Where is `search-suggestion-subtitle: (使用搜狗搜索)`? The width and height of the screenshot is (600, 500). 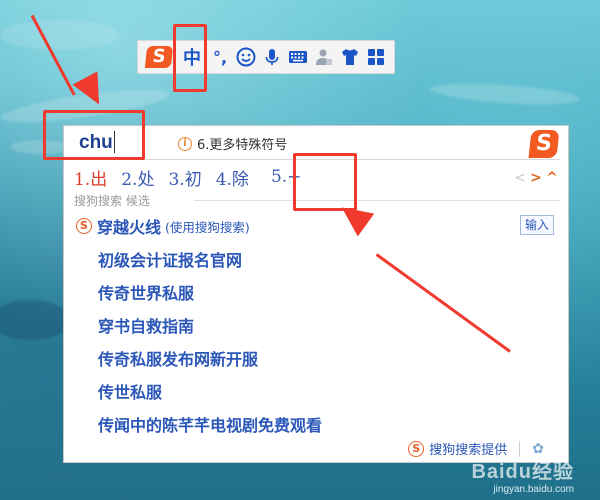
search-suggestion-subtitle: (使用搜狗搜索) is located at coordinates (207, 227).